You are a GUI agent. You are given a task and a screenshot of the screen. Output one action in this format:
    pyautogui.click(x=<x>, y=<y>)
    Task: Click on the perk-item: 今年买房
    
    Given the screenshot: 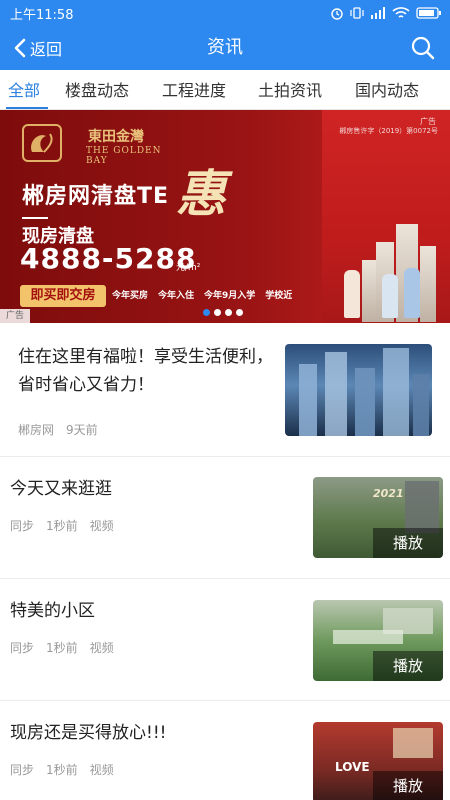 What is the action you would take?
    pyautogui.click(x=130, y=296)
    